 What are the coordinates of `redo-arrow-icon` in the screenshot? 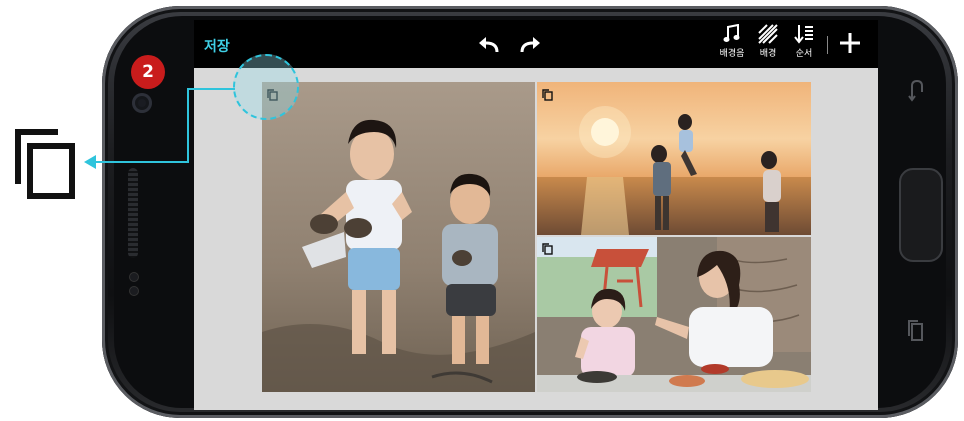 It's located at (531, 47).